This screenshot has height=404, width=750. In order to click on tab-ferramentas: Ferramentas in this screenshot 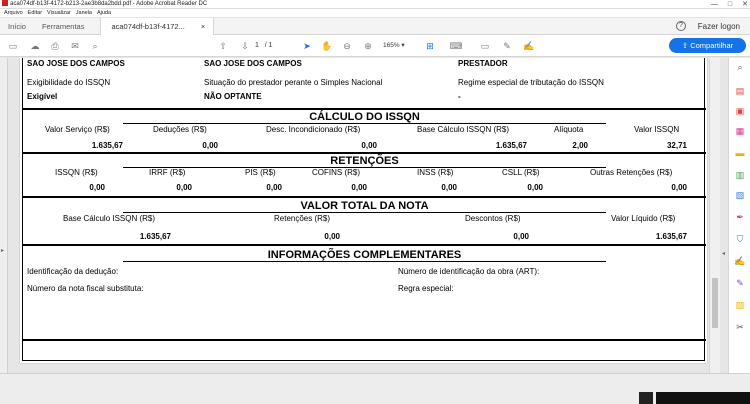, I will do `click(63, 26)`.